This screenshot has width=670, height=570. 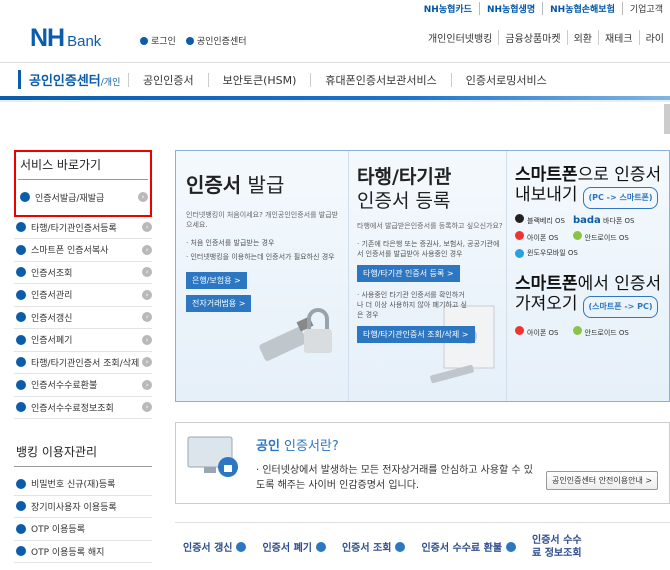 I want to click on service-shortcut-title: 서비스 바로가기, so click(x=83, y=168).